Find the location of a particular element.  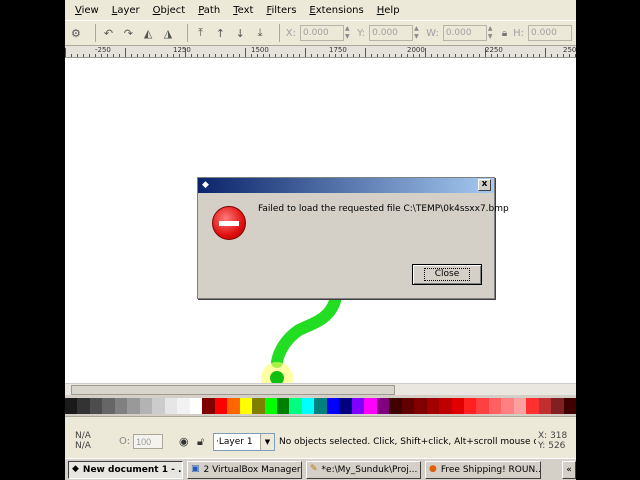

menu-text: Text is located at coordinates (243, 10).